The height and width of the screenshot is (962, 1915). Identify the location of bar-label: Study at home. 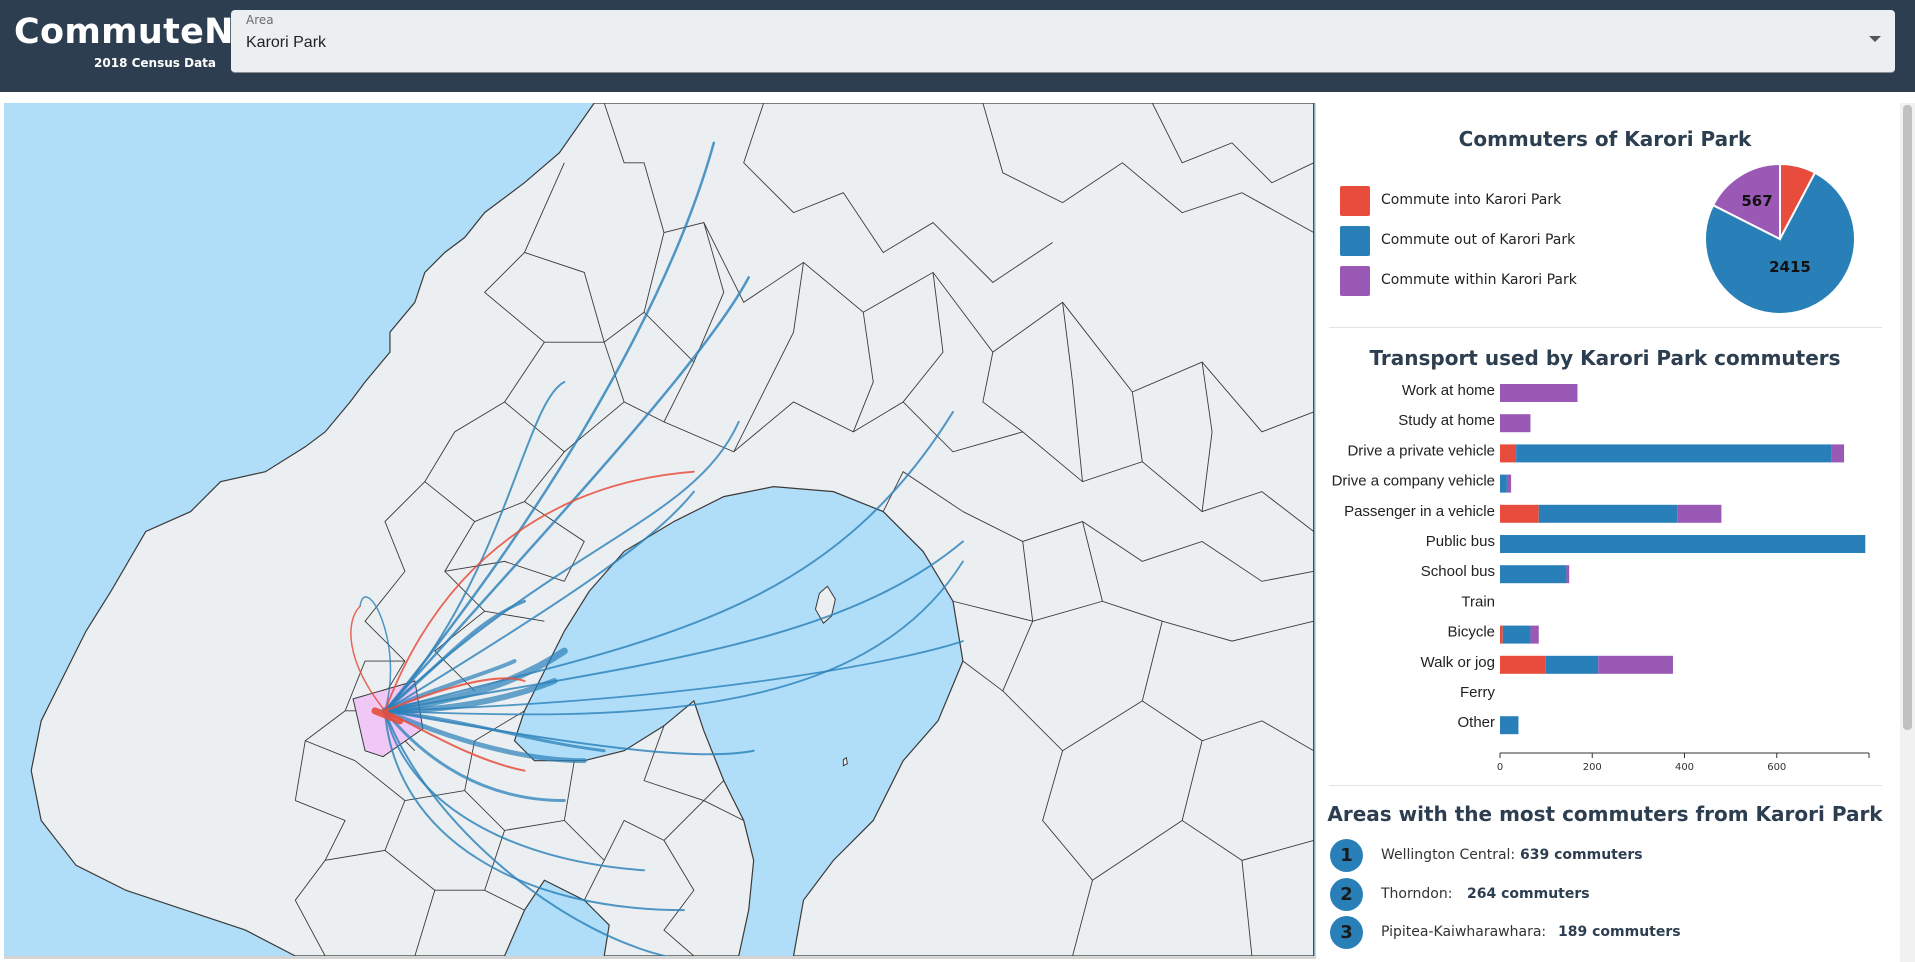
(1446, 420).